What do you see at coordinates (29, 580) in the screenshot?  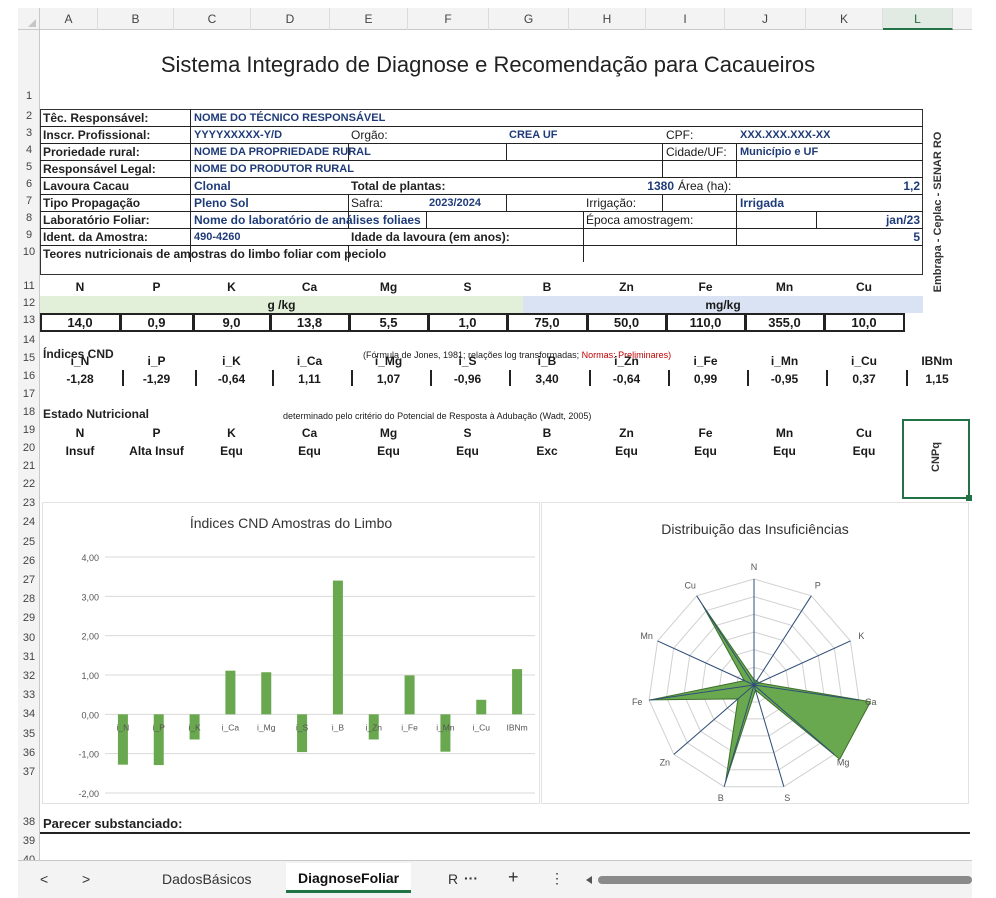 I see `row-header-27: 27` at bounding box center [29, 580].